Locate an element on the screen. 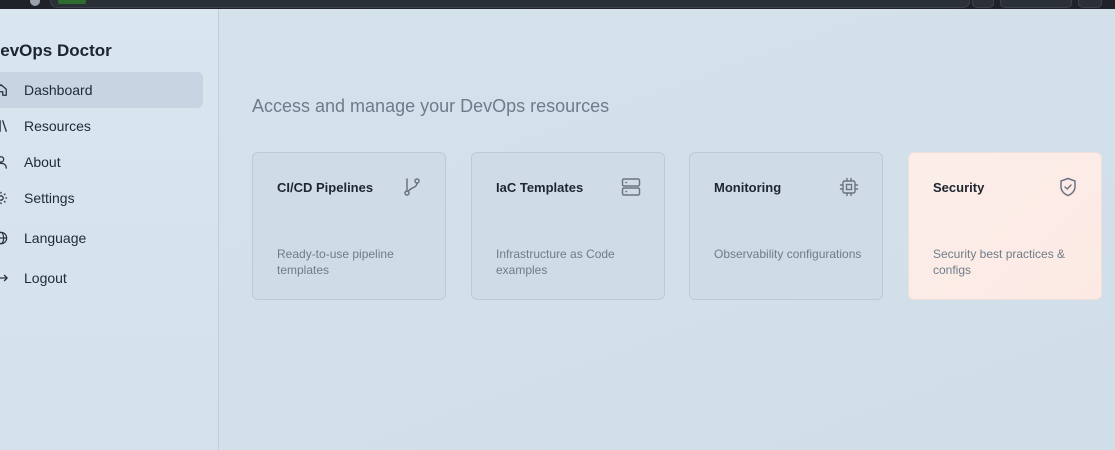 This screenshot has width=1115, height=450. globe-icon is located at coordinates (4, 238).